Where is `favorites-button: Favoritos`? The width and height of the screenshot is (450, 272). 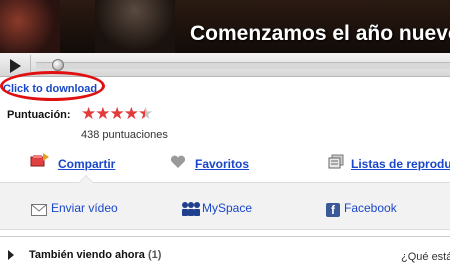 favorites-button: Favoritos is located at coordinates (222, 164).